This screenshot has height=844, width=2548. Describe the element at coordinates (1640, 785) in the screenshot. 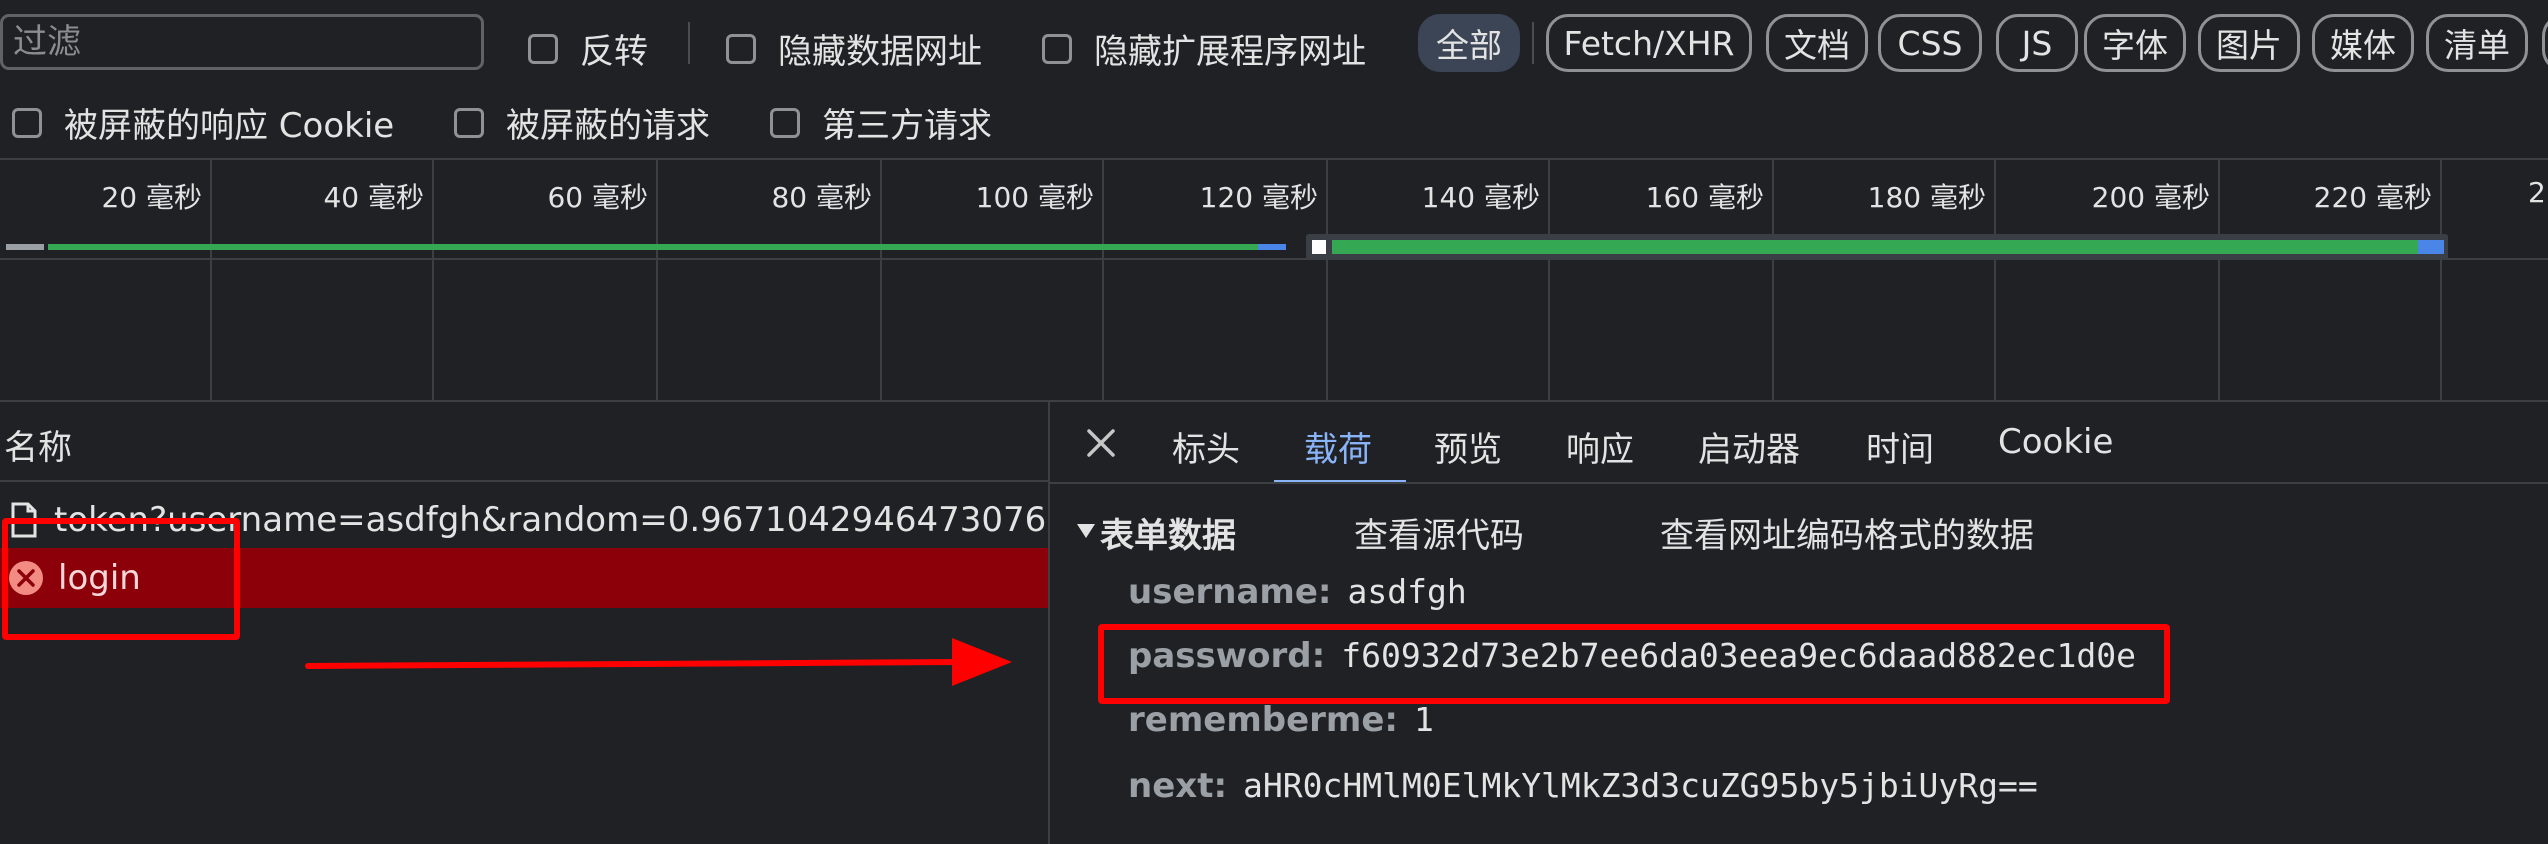

I see `form-field-value: aHR0cHMlM0ElMkYlMkZ3d3cuZG95by5jbiUyRg==` at that location.